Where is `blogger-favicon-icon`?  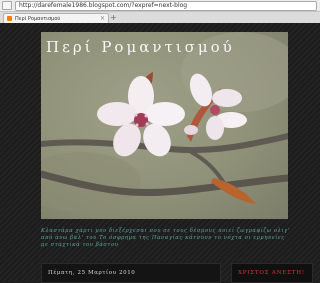 blogger-favicon-icon is located at coordinates (9, 18).